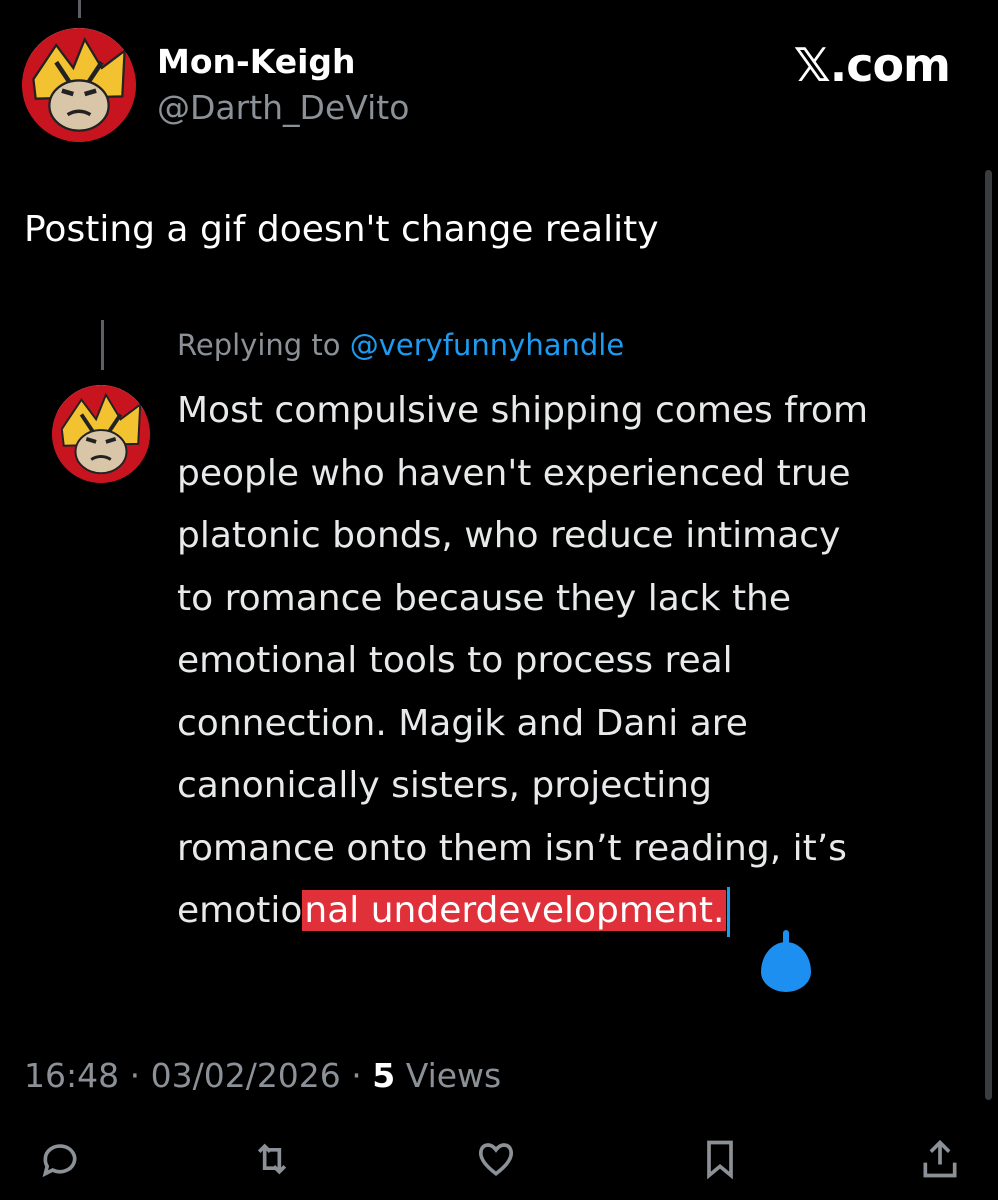  What do you see at coordinates (263, 345) in the screenshot?
I see `replying-prefix: Replying to` at bounding box center [263, 345].